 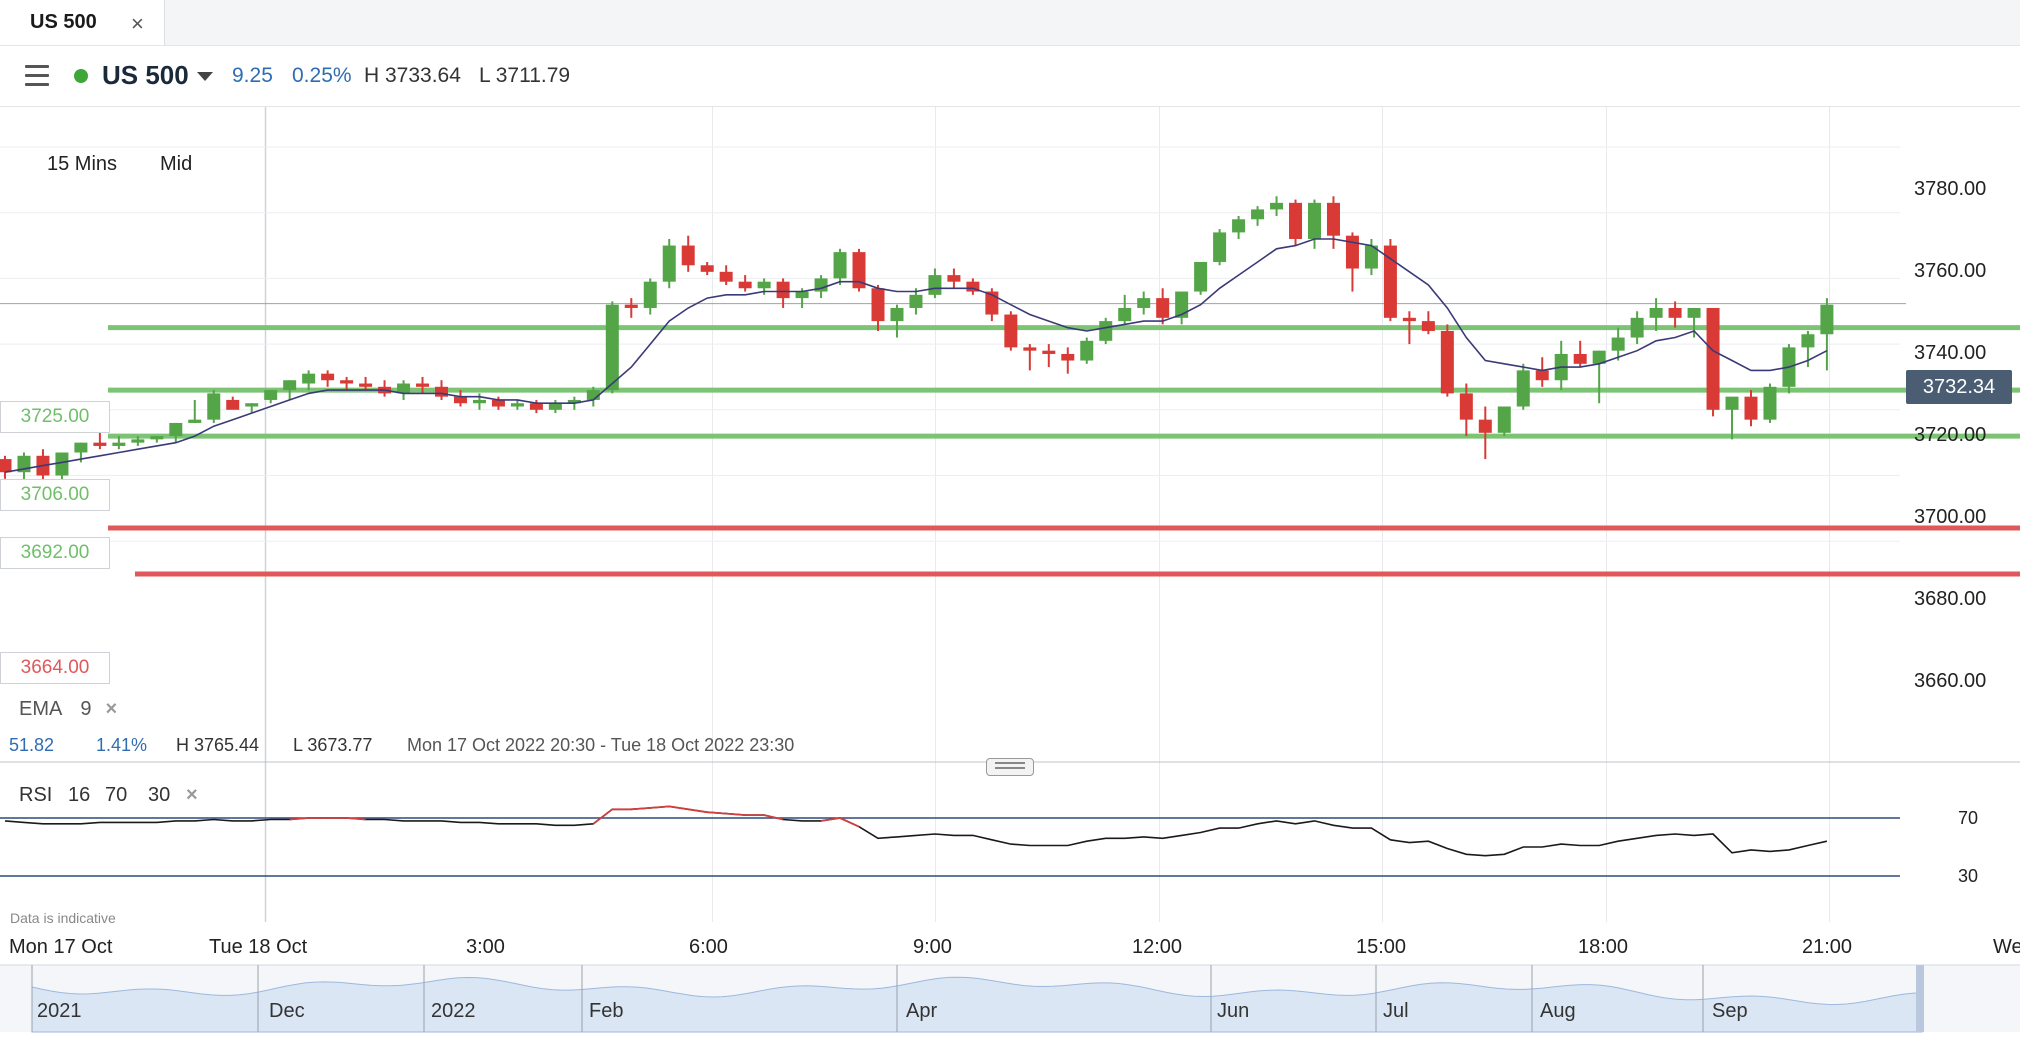 I want to click on rsi-name: RSI, so click(x=36, y=795).